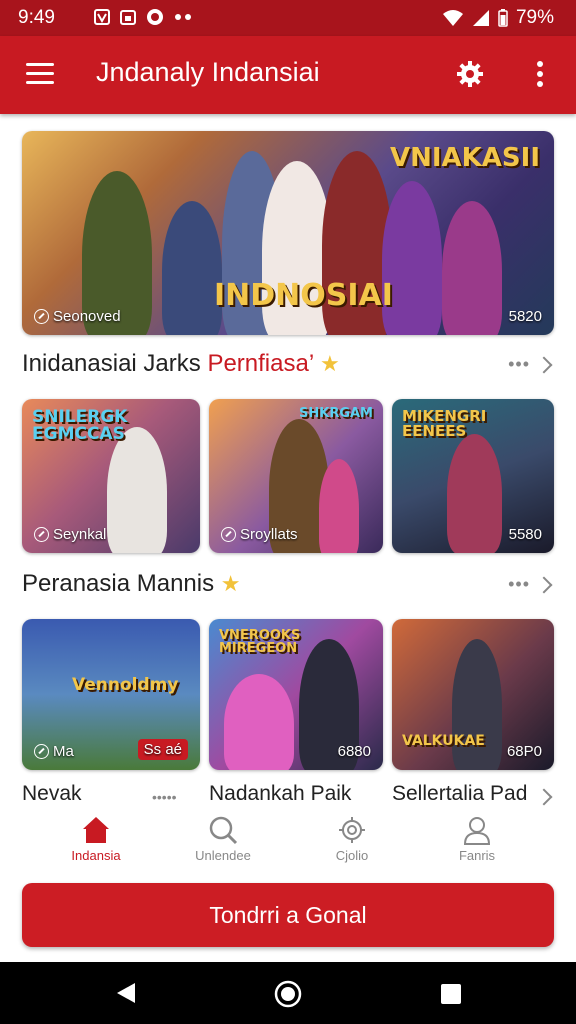  What do you see at coordinates (223, 855) in the screenshot?
I see `tab-label: Unlendee` at bounding box center [223, 855].